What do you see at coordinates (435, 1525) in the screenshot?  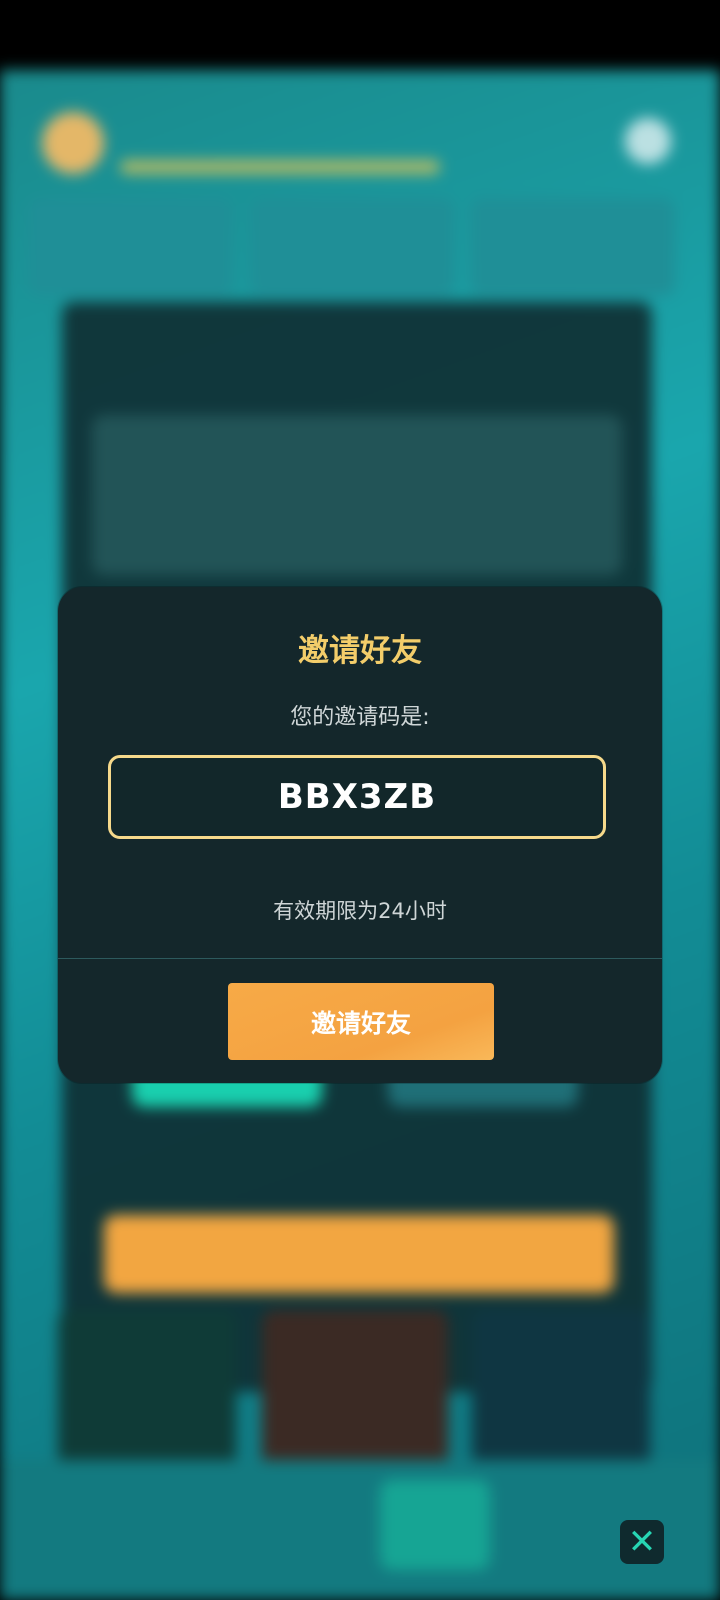 I see `bg-nav-selected` at bounding box center [435, 1525].